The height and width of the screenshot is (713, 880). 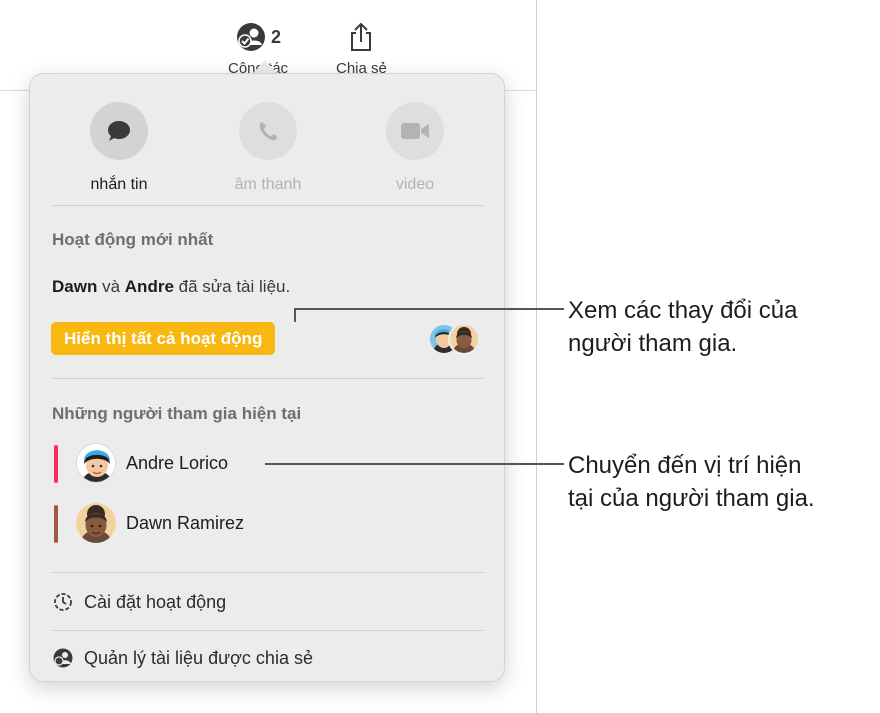 I want to click on activity-settings-item: Cài đặt hoạt động, so click(x=139, y=602).